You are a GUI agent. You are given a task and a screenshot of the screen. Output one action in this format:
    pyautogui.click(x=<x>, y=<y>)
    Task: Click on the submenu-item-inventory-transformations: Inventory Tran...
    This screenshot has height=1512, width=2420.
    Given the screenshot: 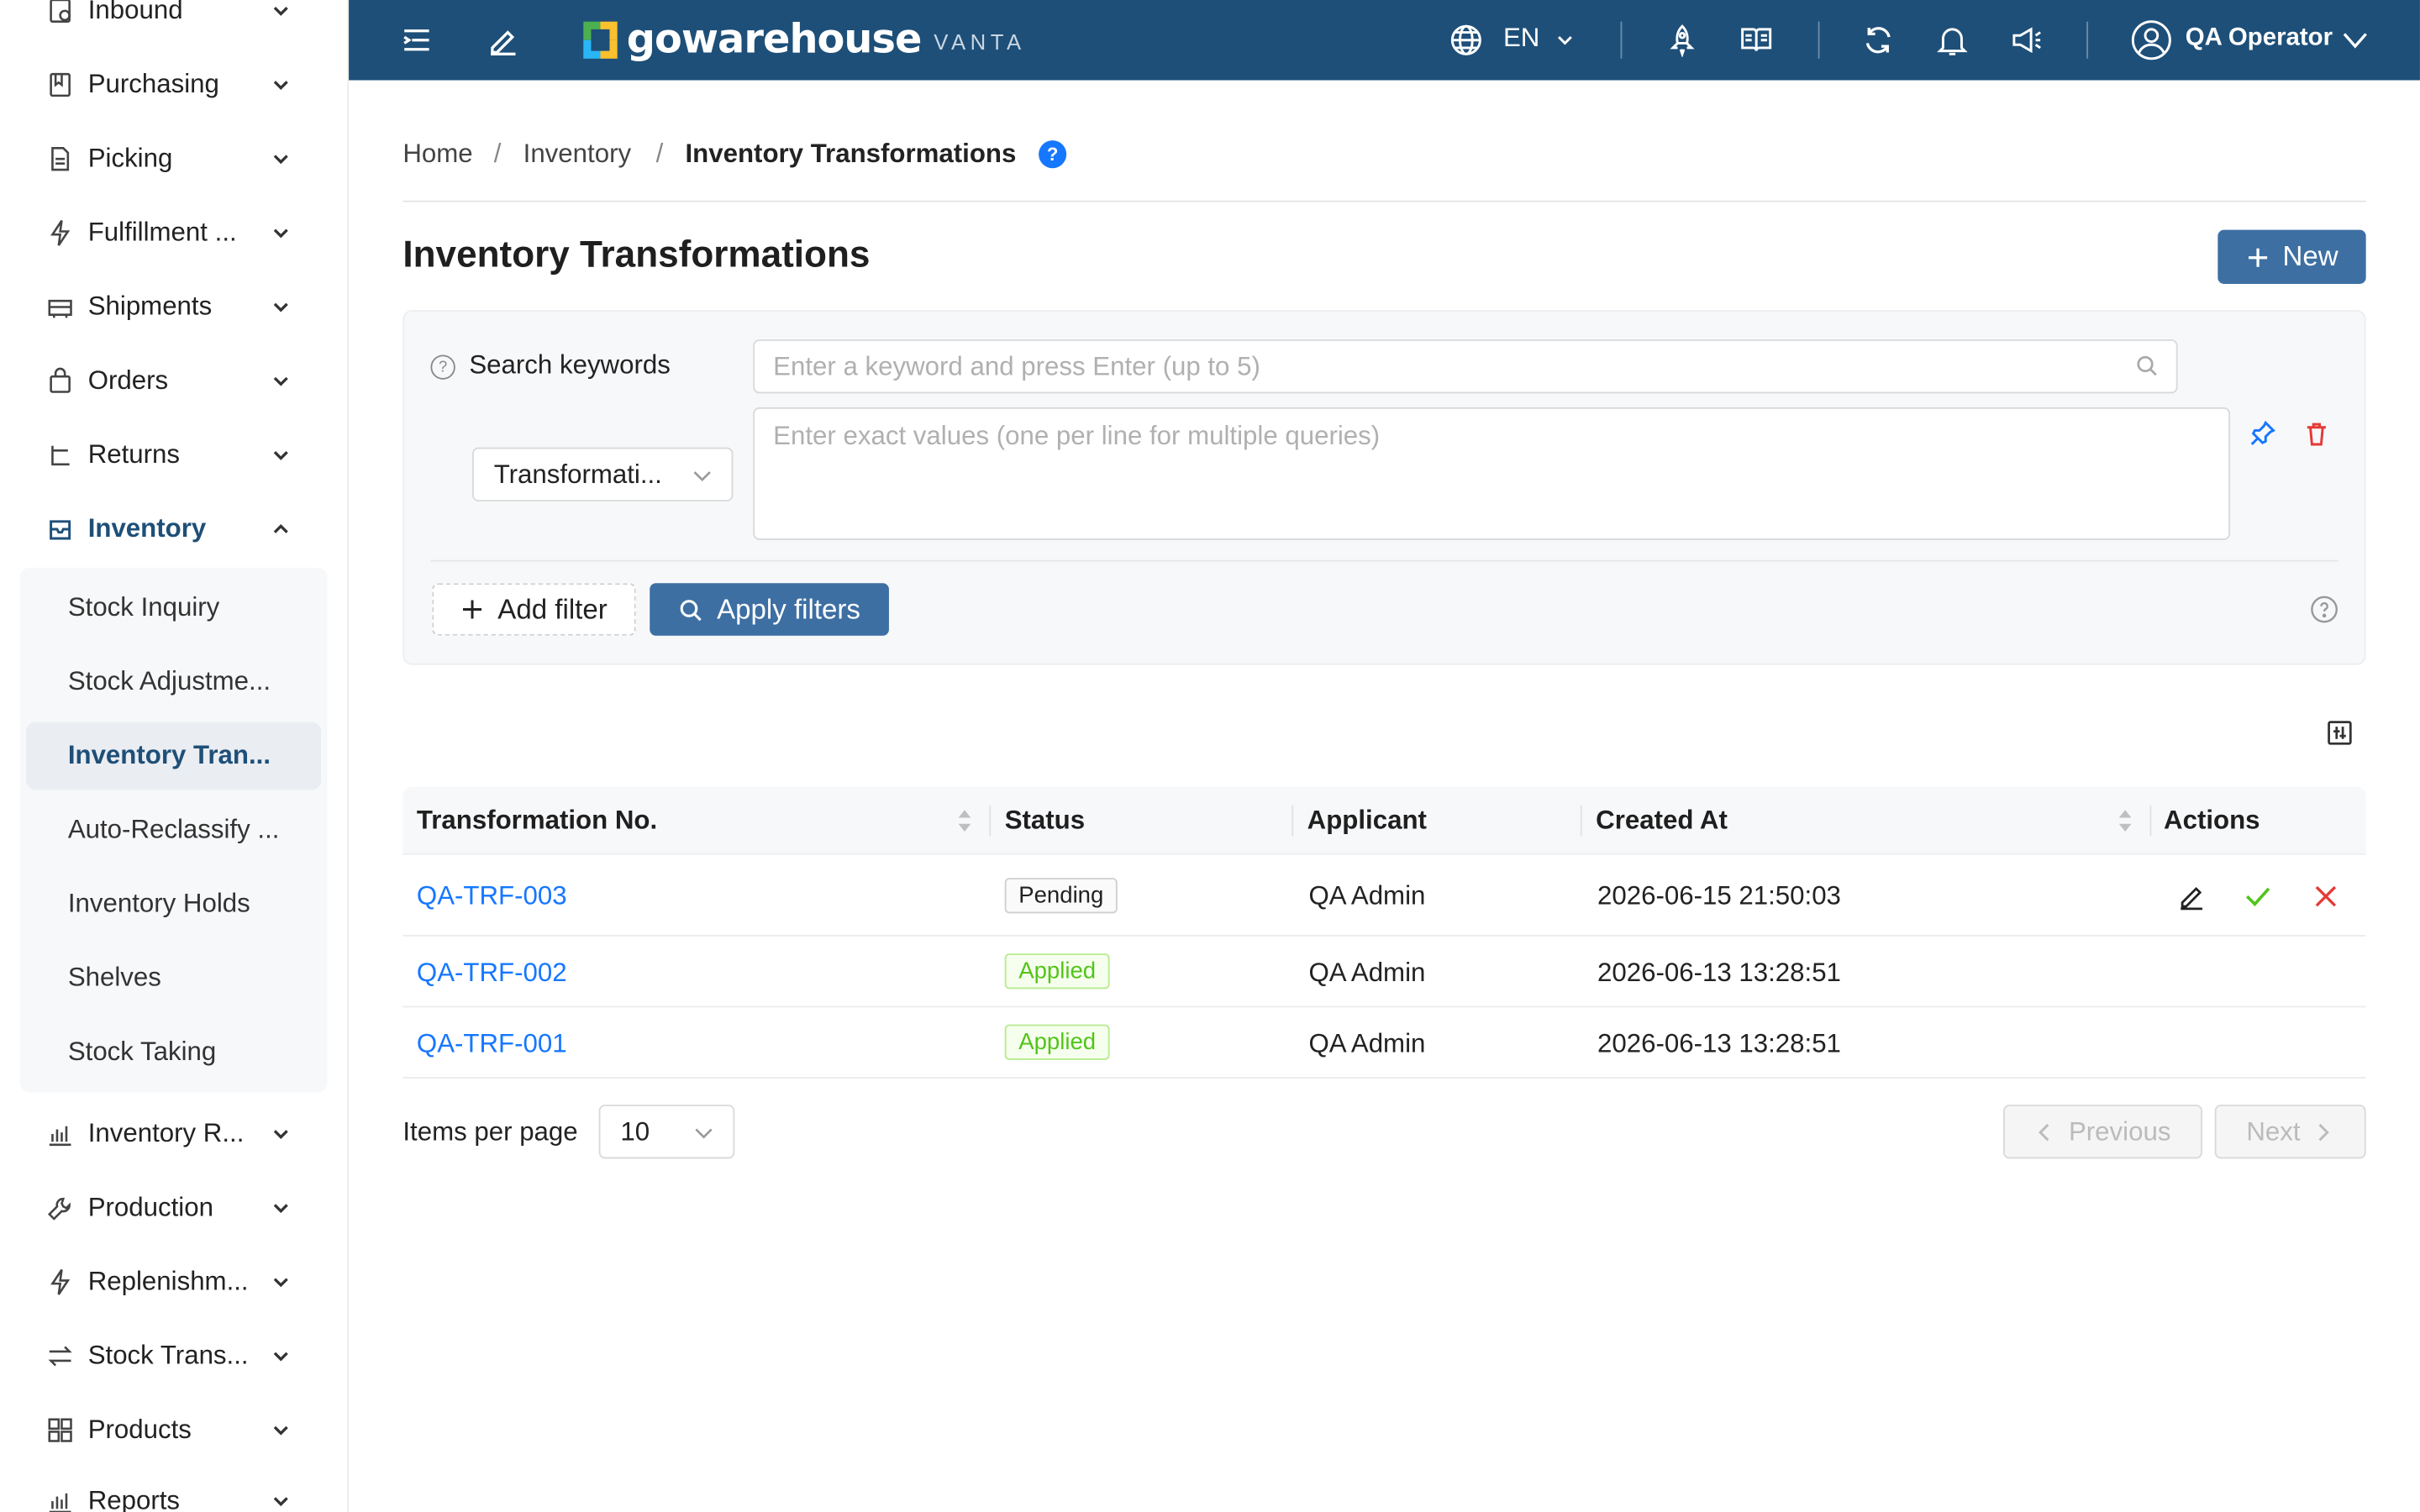 What is the action you would take?
    pyautogui.click(x=174, y=756)
    